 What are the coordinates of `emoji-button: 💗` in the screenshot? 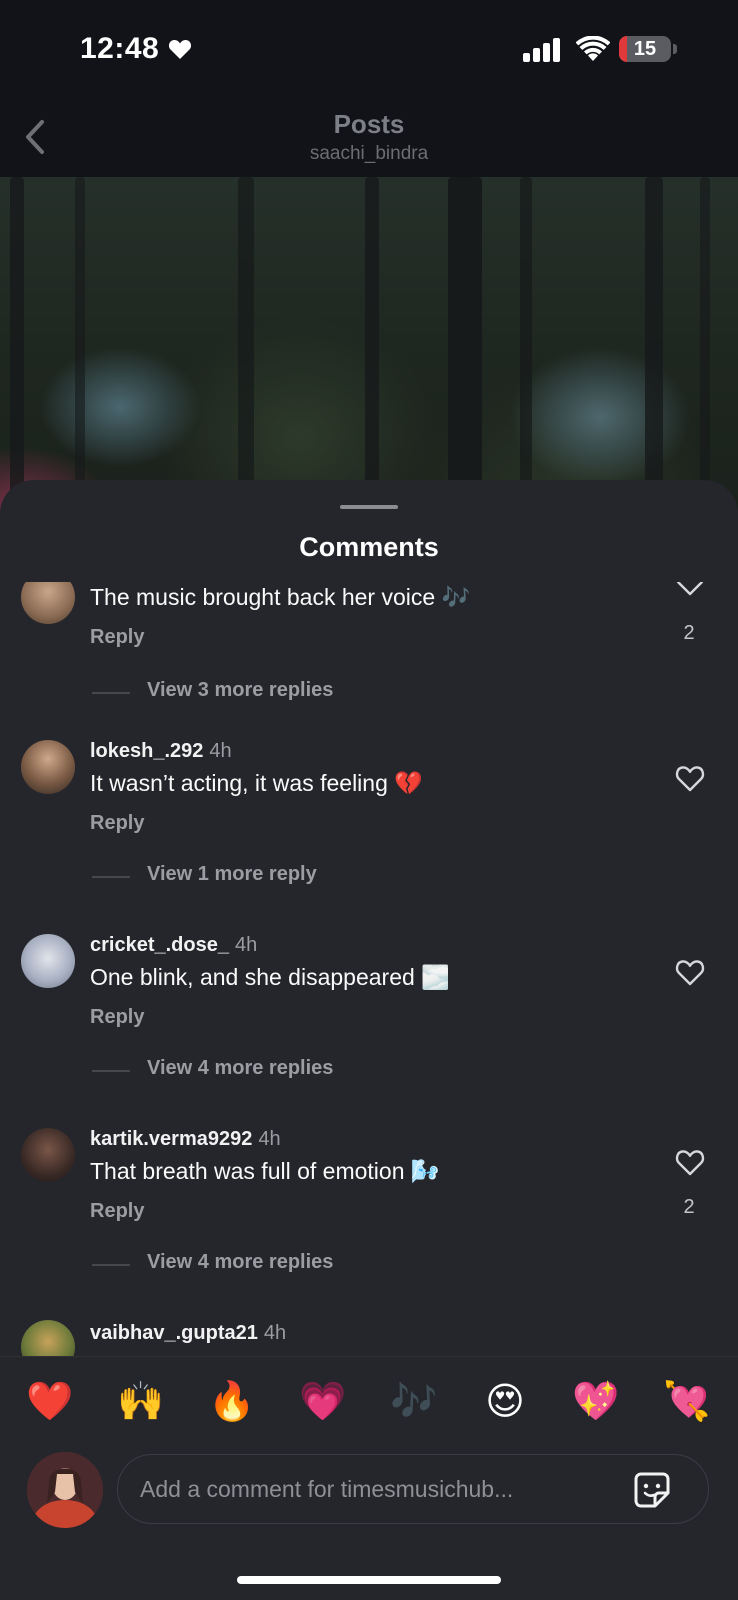 It's located at (323, 1402).